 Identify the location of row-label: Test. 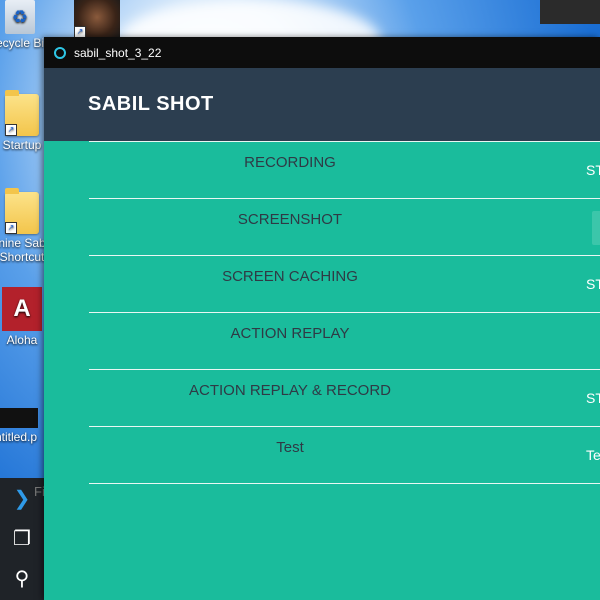
(290, 447).